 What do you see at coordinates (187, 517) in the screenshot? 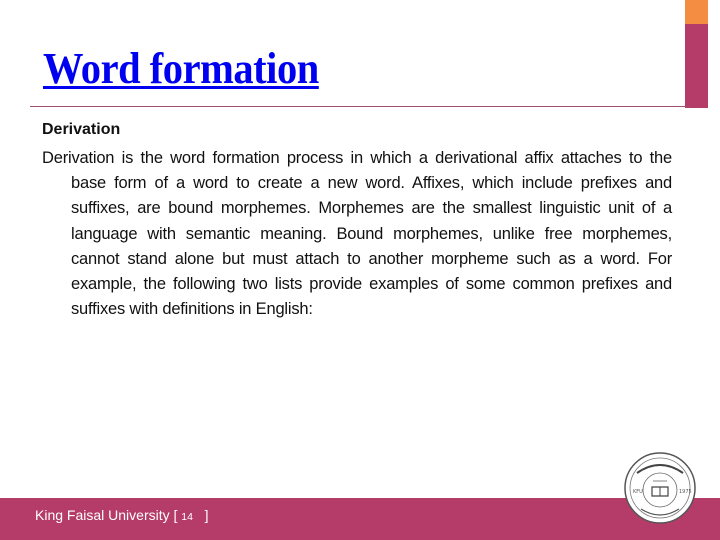
I see `page-number: 14` at bounding box center [187, 517].